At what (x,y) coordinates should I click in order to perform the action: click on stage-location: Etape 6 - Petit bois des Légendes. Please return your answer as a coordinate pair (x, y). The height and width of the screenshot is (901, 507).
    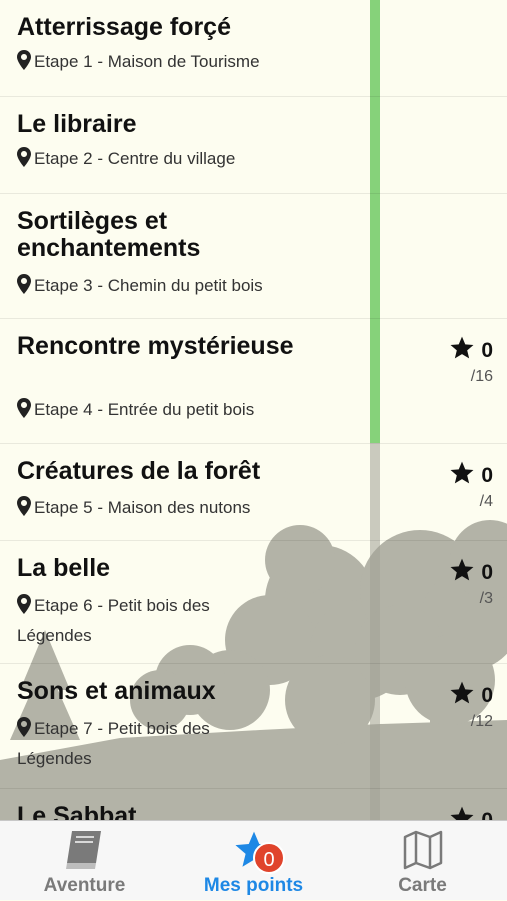
    Looking at the image, I should click on (147, 620).